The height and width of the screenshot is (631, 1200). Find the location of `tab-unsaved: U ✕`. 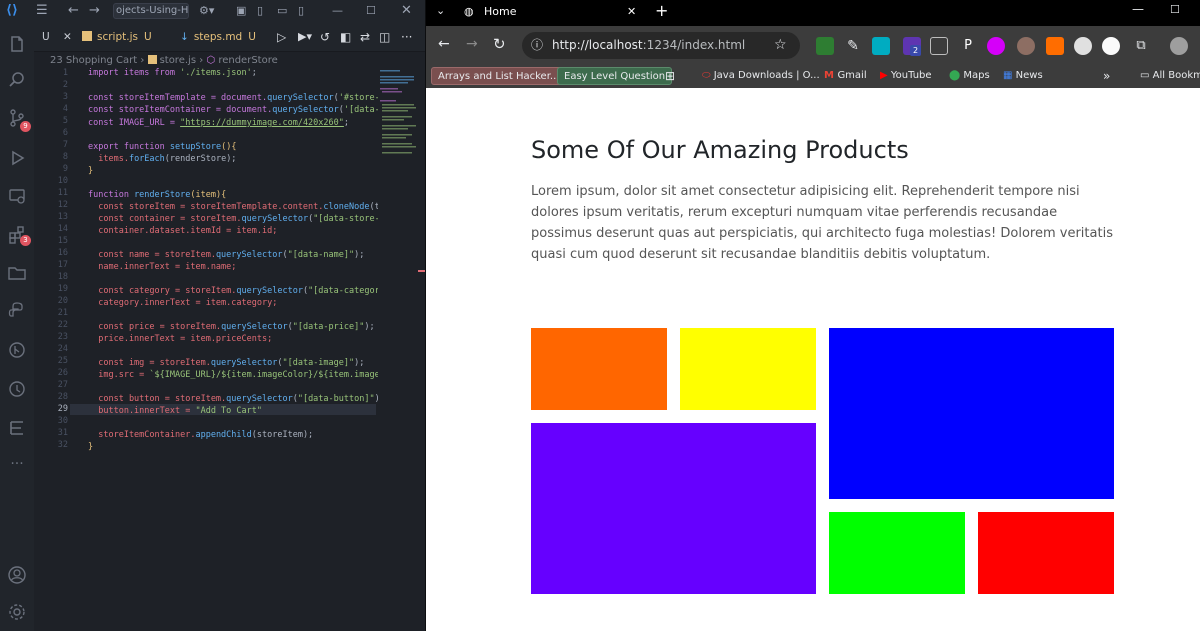

tab-unsaved: U ✕ is located at coordinates (57, 37).